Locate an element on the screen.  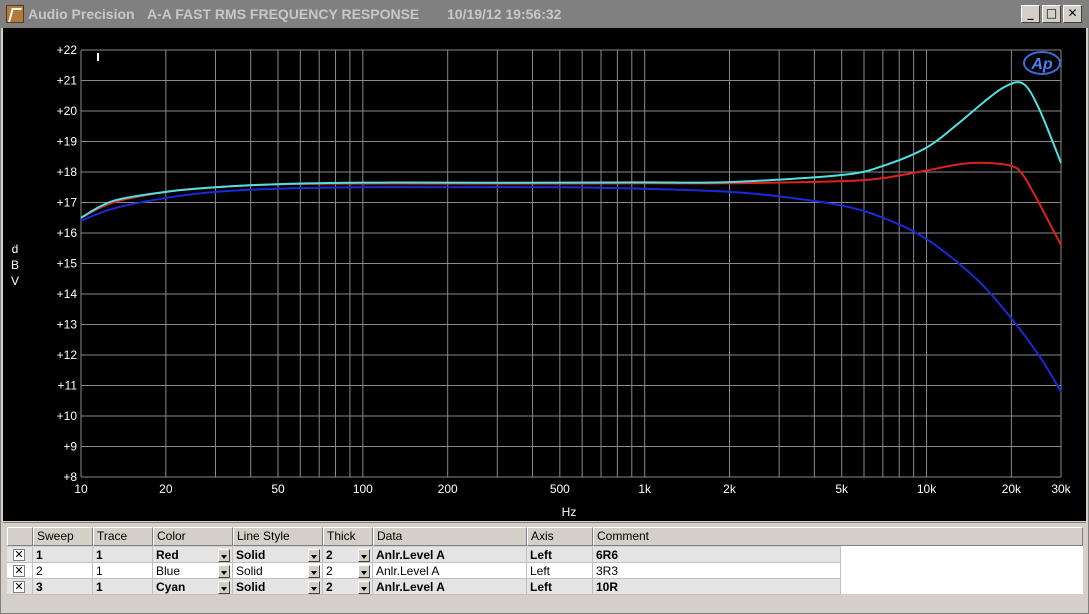
cell-color-text: Blue is located at coordinates (168, 571).